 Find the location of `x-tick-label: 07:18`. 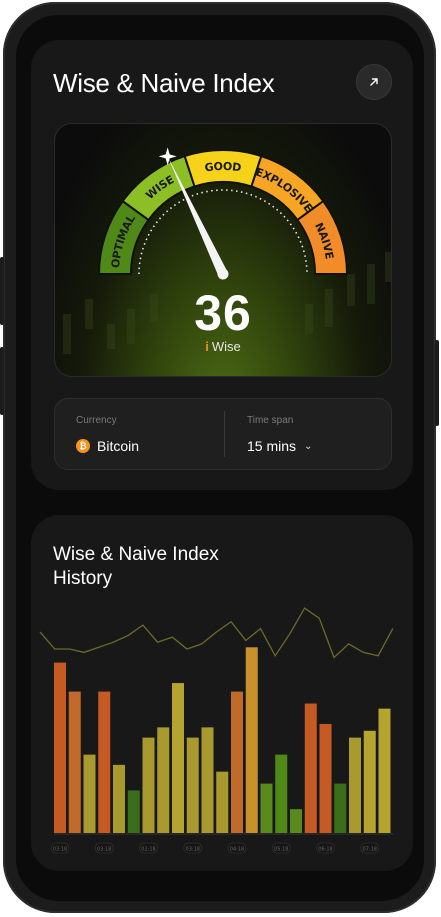

x-tick-label: 07:18 is located at coordinates (370, 850).